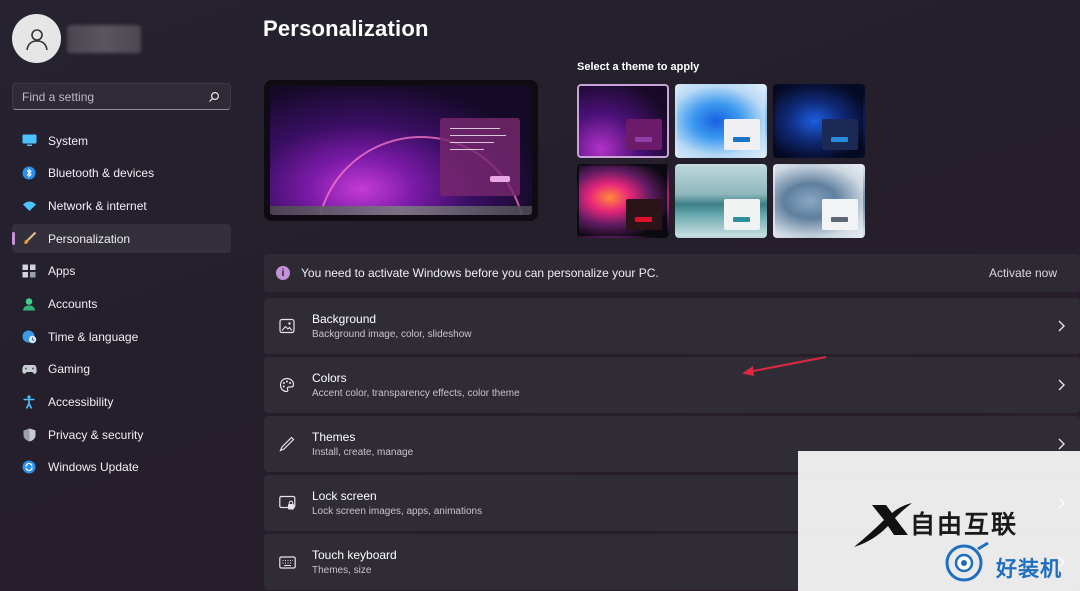 The height and width of the screenshot is (591, 1080). Describe the element at coordinates (334, 437) in the screenshot. I see `card-title: Themes` at that location.